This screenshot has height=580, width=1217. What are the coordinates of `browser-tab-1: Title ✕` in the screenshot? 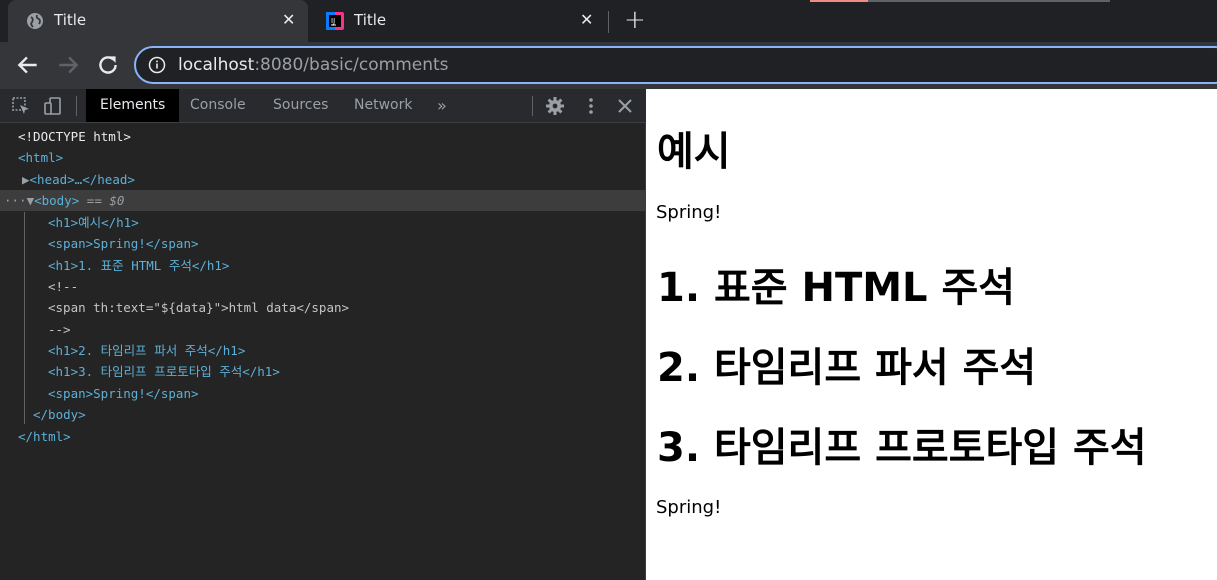 It's located at (158, 21).